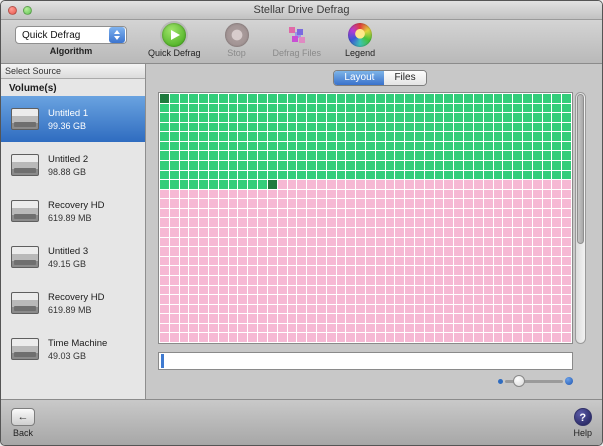 This screenshot has height=446, width=603. Describe the element at coordinates (519, 380) in the screenshot. I see `zoom-slider-thumb` at that location.